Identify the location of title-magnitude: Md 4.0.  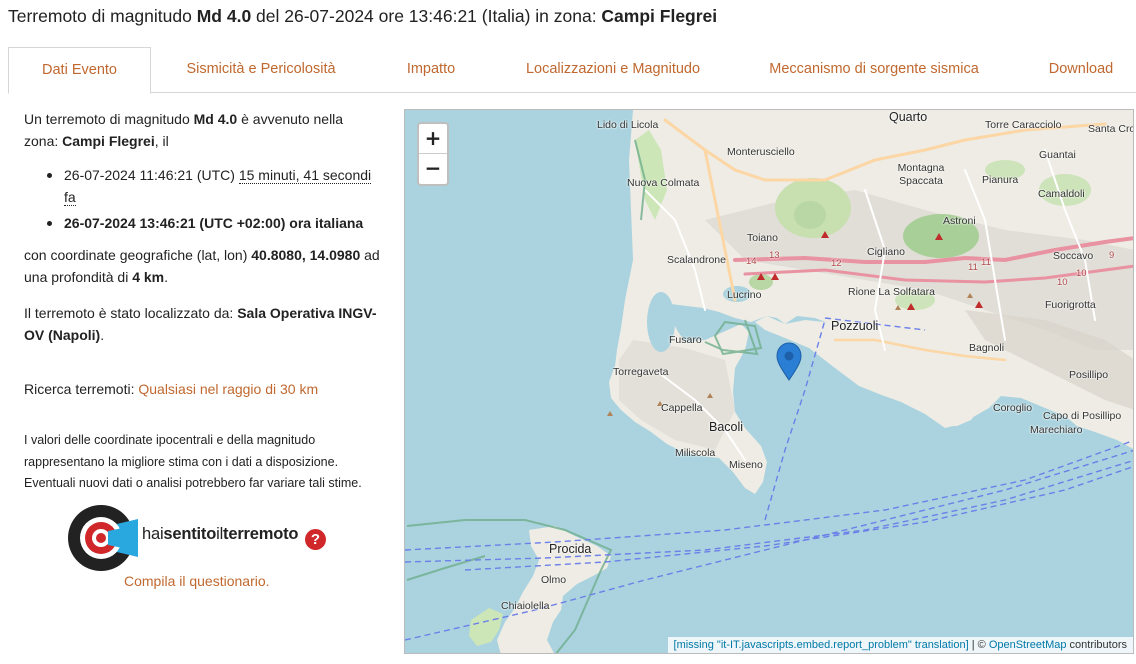
(224, 16).